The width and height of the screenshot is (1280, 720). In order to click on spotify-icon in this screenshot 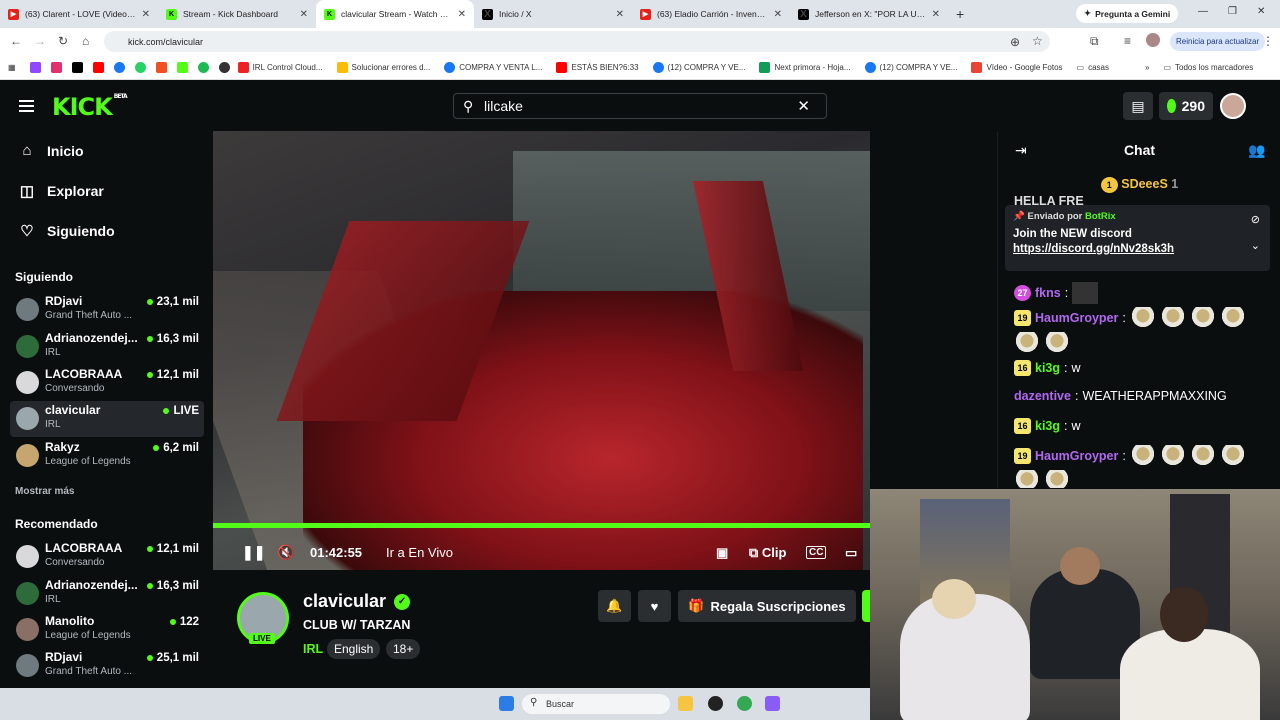, I will do `click(203, 67)`.